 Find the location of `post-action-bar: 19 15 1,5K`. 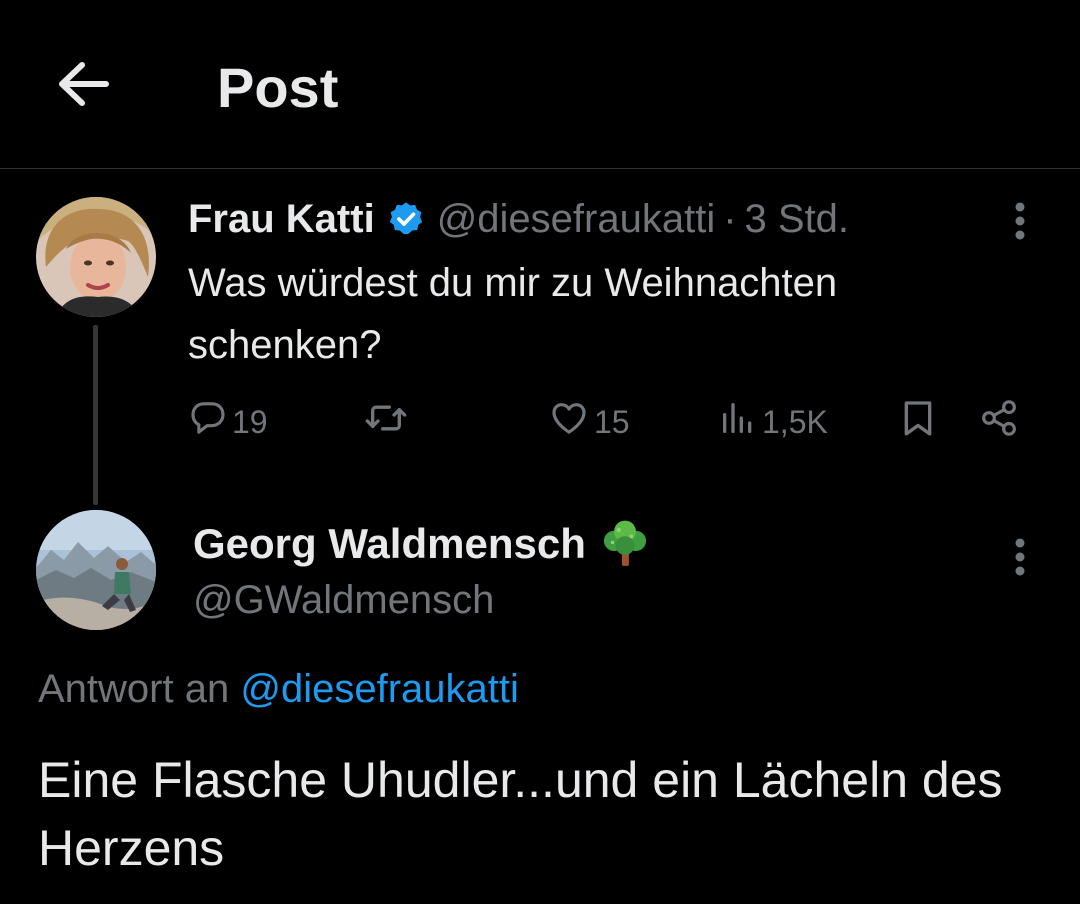

post-action-bar: 19 15 1,5K is located at coordinates (608, 422).